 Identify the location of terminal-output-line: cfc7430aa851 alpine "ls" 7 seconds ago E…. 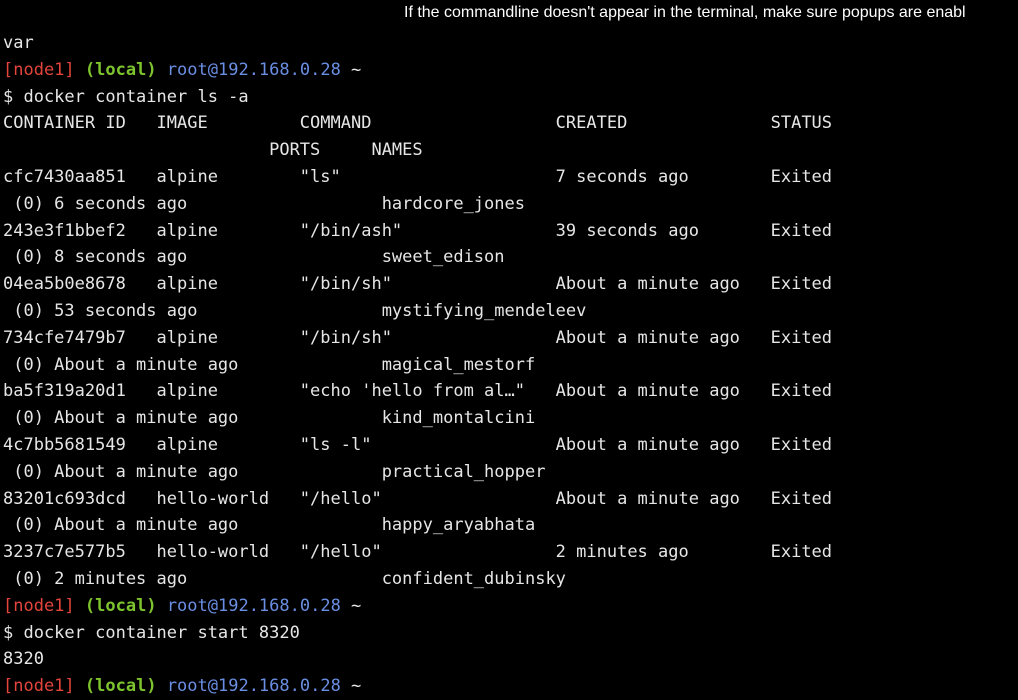
(418, 176).